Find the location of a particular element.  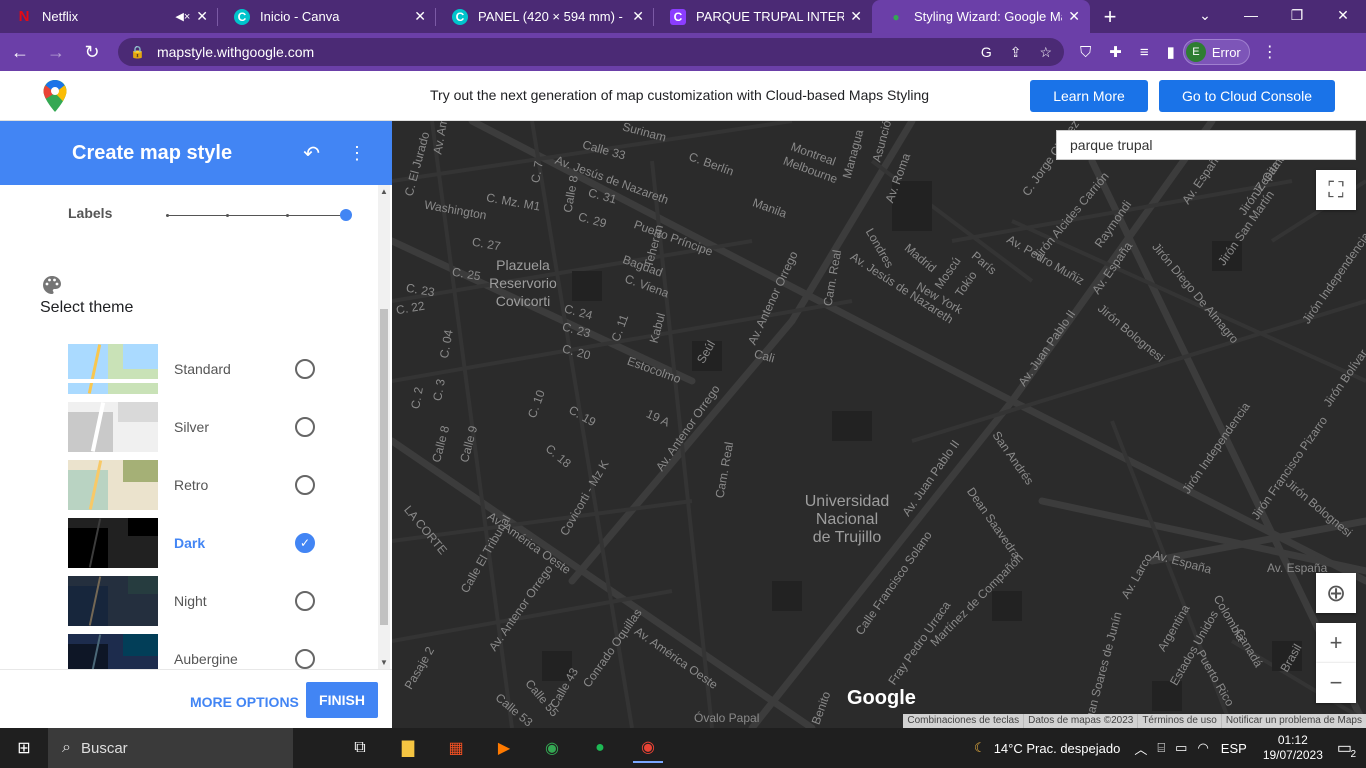

clock-time: 01:12 is located at coordinates (1292, 740).